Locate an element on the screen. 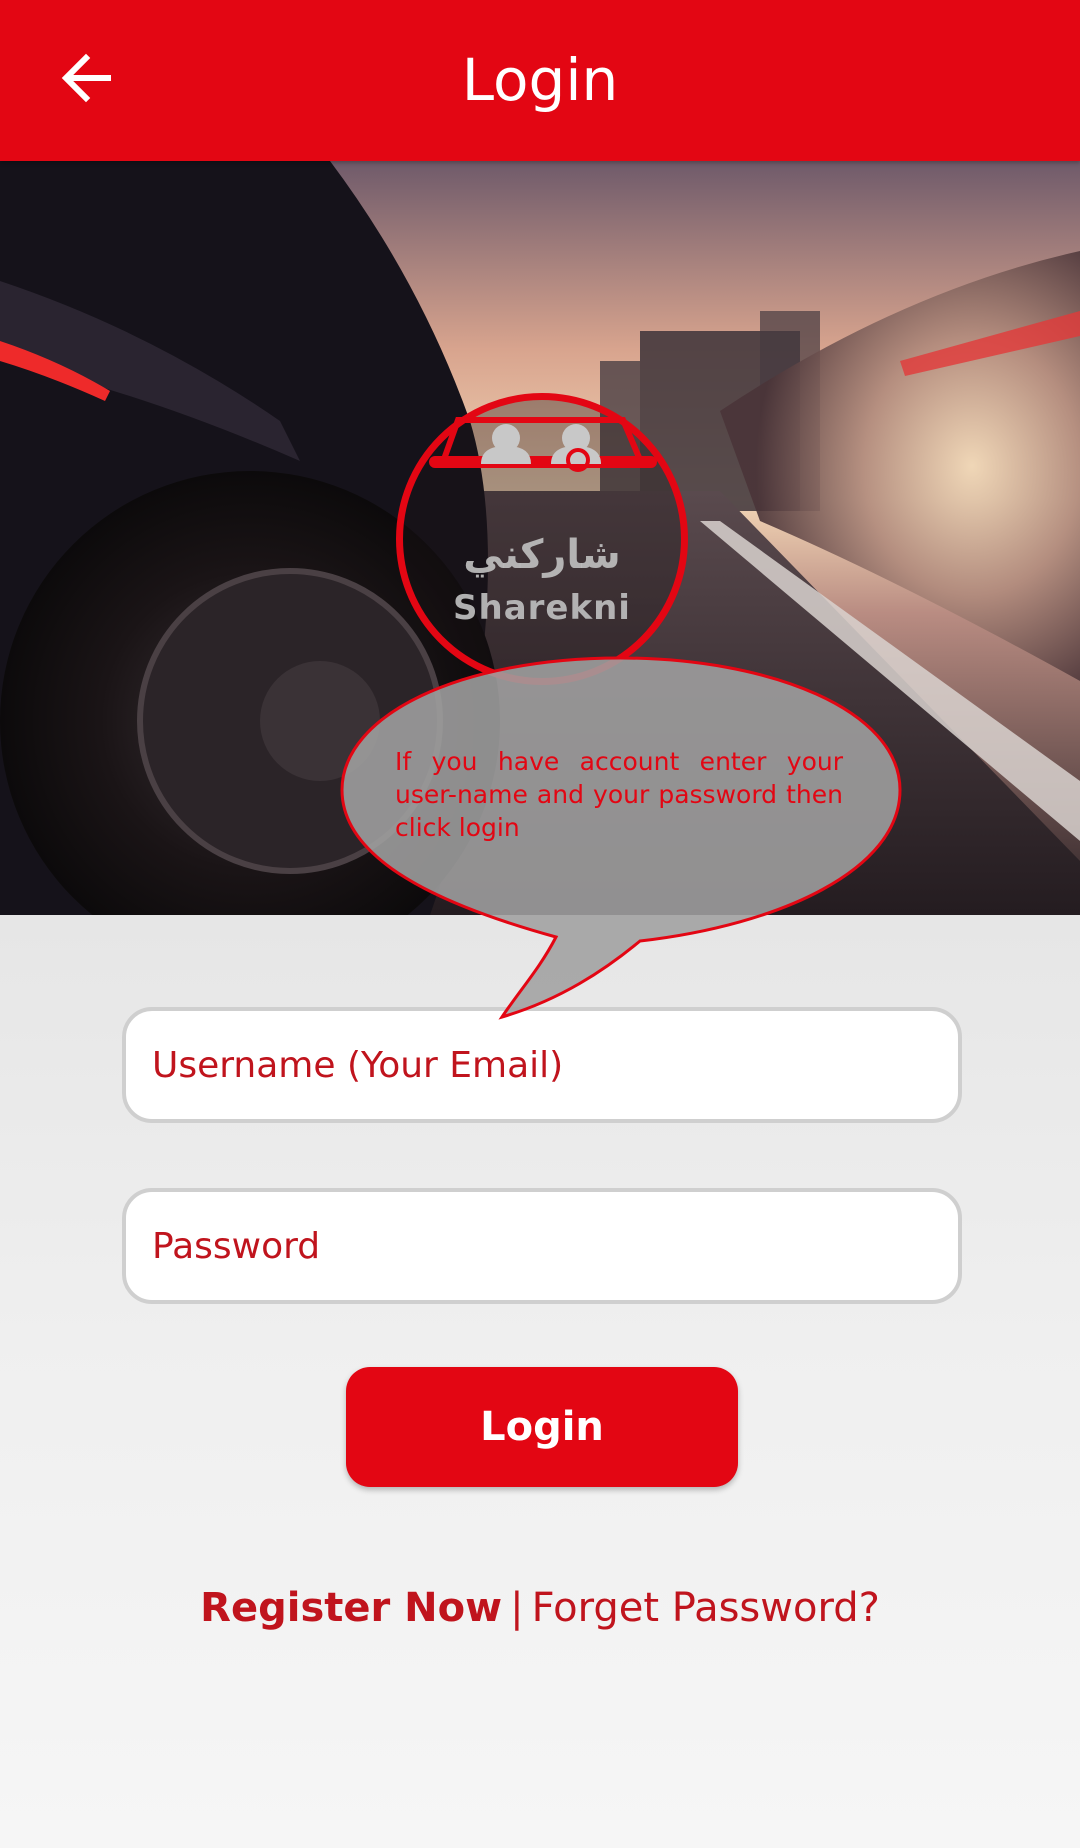 This screenshot has height=1848, width=1080. login-button: Login is located at coordinates (542, 1427).